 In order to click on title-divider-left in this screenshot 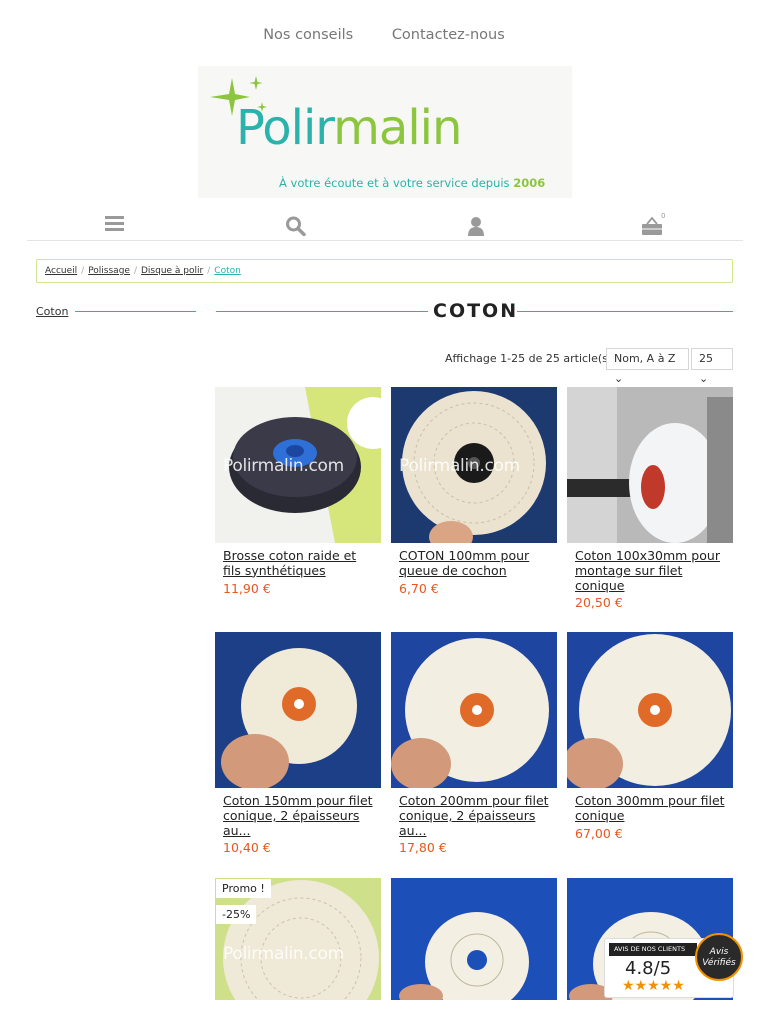, I will do `click(322, 311)`.